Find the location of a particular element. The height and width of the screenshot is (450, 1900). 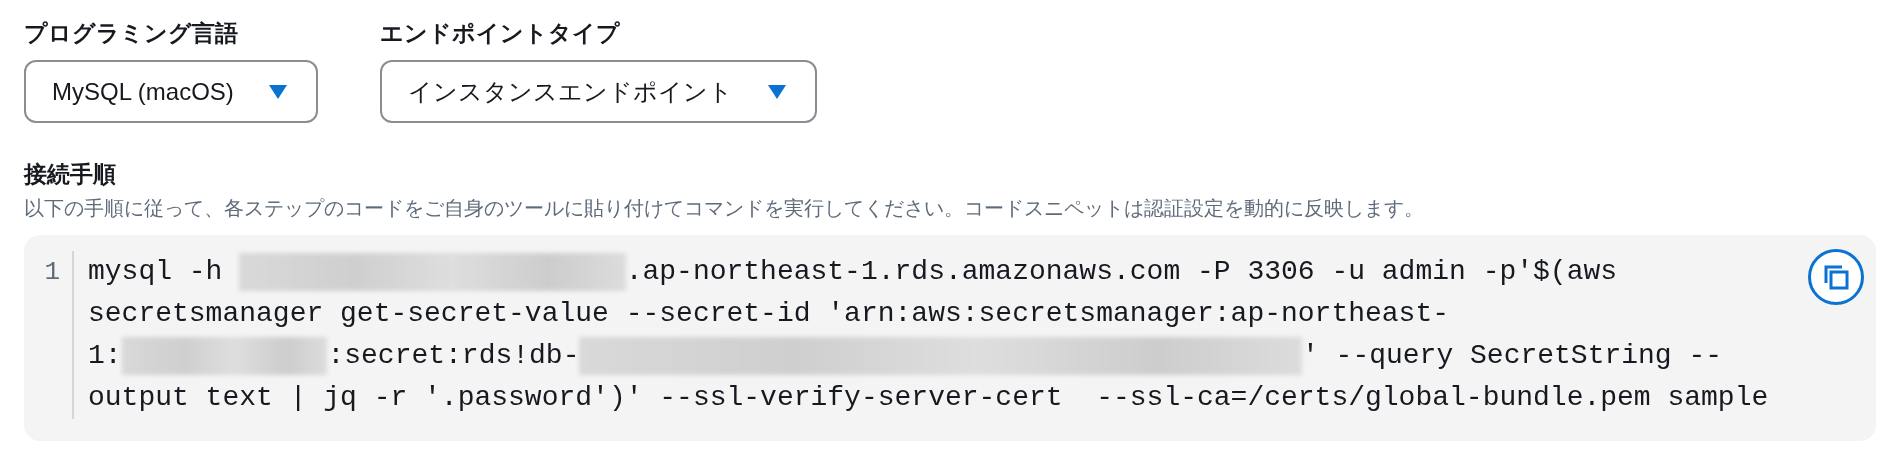

copy-button is located at coordinates (1836, 277).